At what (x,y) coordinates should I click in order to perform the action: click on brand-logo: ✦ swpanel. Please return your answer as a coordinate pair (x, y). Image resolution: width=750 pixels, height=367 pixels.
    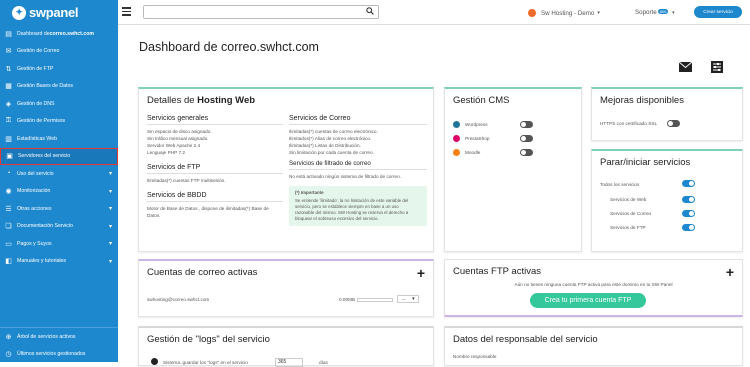
    Looking at the image, I should click on (59, 12).